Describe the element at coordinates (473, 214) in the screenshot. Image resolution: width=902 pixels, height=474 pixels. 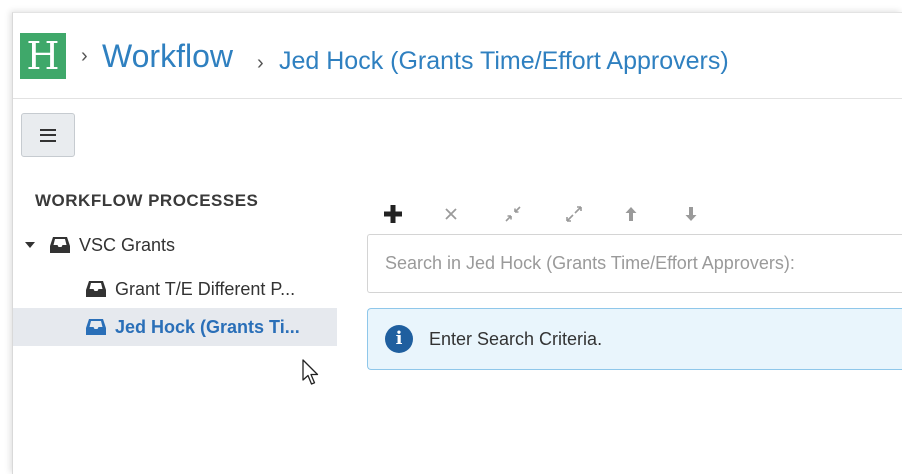
I see `remove-button` at that location.